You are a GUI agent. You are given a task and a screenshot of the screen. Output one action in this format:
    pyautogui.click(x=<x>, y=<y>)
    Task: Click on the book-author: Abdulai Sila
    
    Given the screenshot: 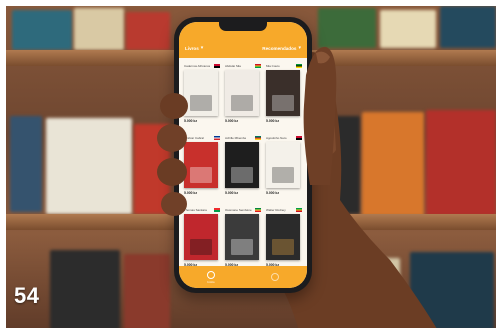 What is the action you would take?
    pyautogui.click(x=233, y=65)
    